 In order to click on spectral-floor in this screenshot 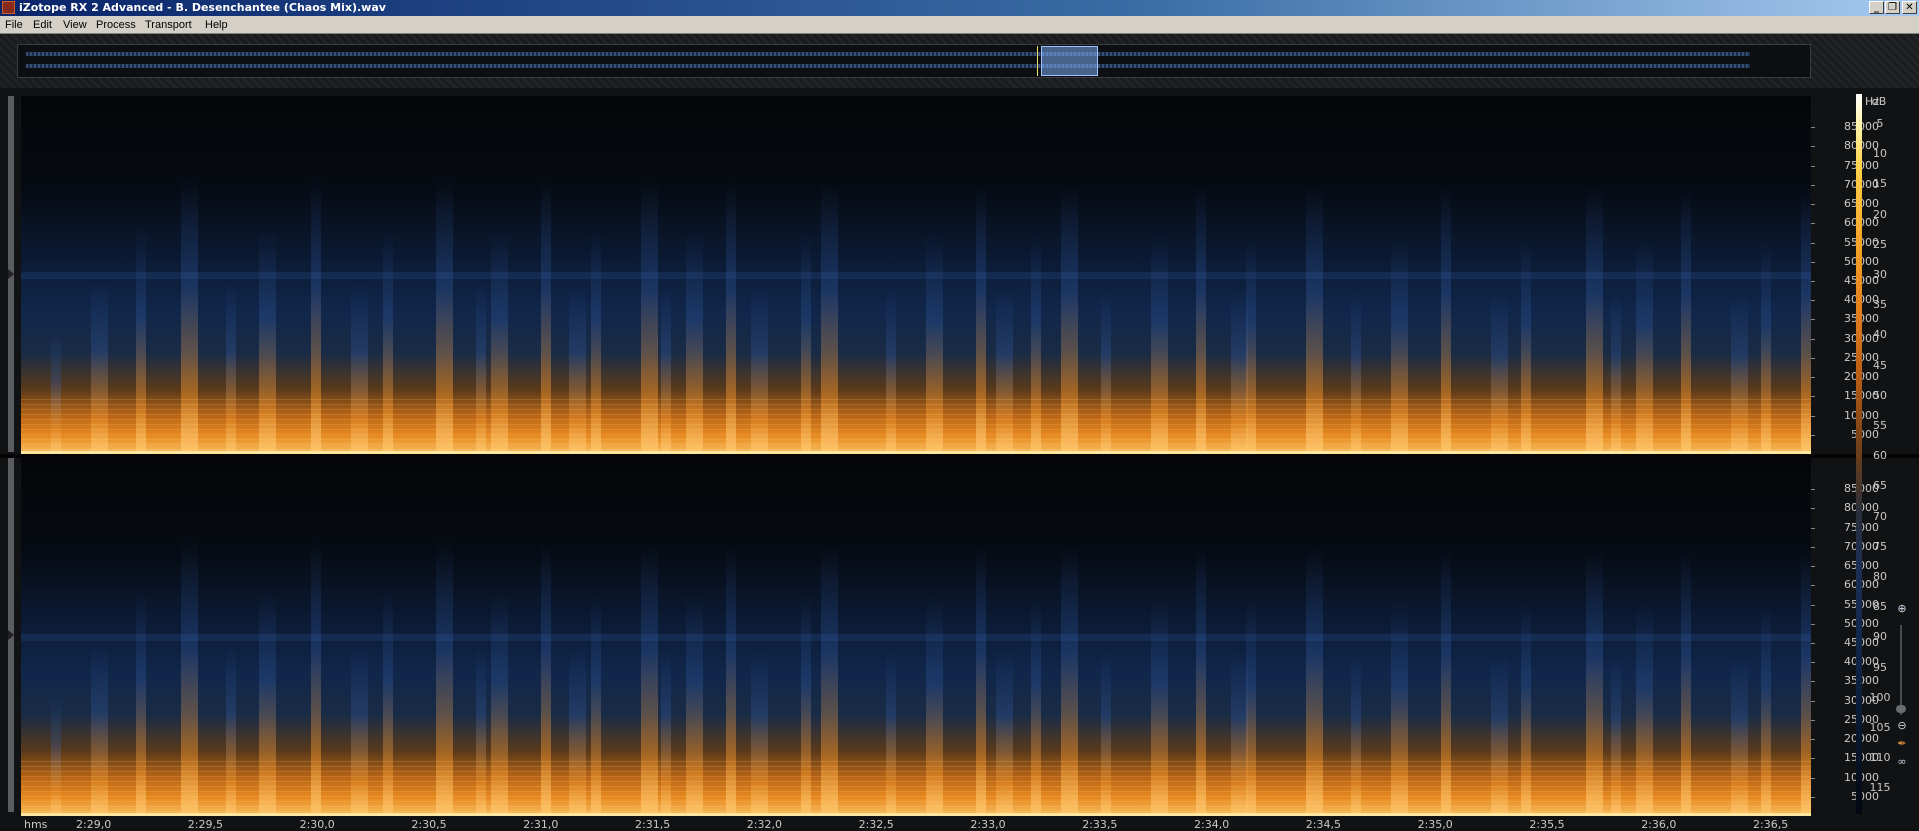, I will do `click(916, 814)`.